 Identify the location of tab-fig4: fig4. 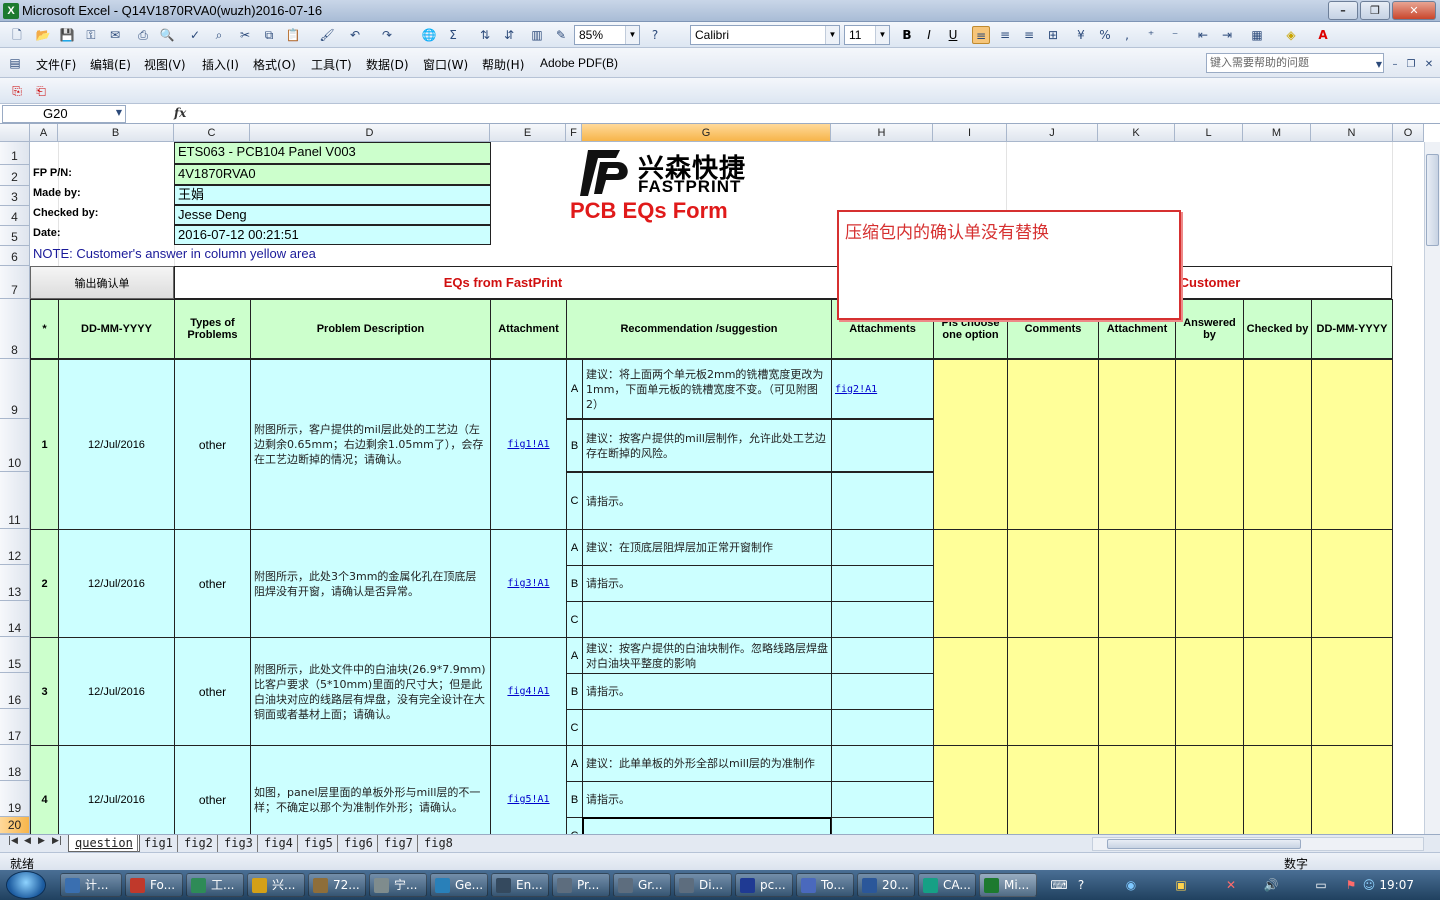
(278, 843).